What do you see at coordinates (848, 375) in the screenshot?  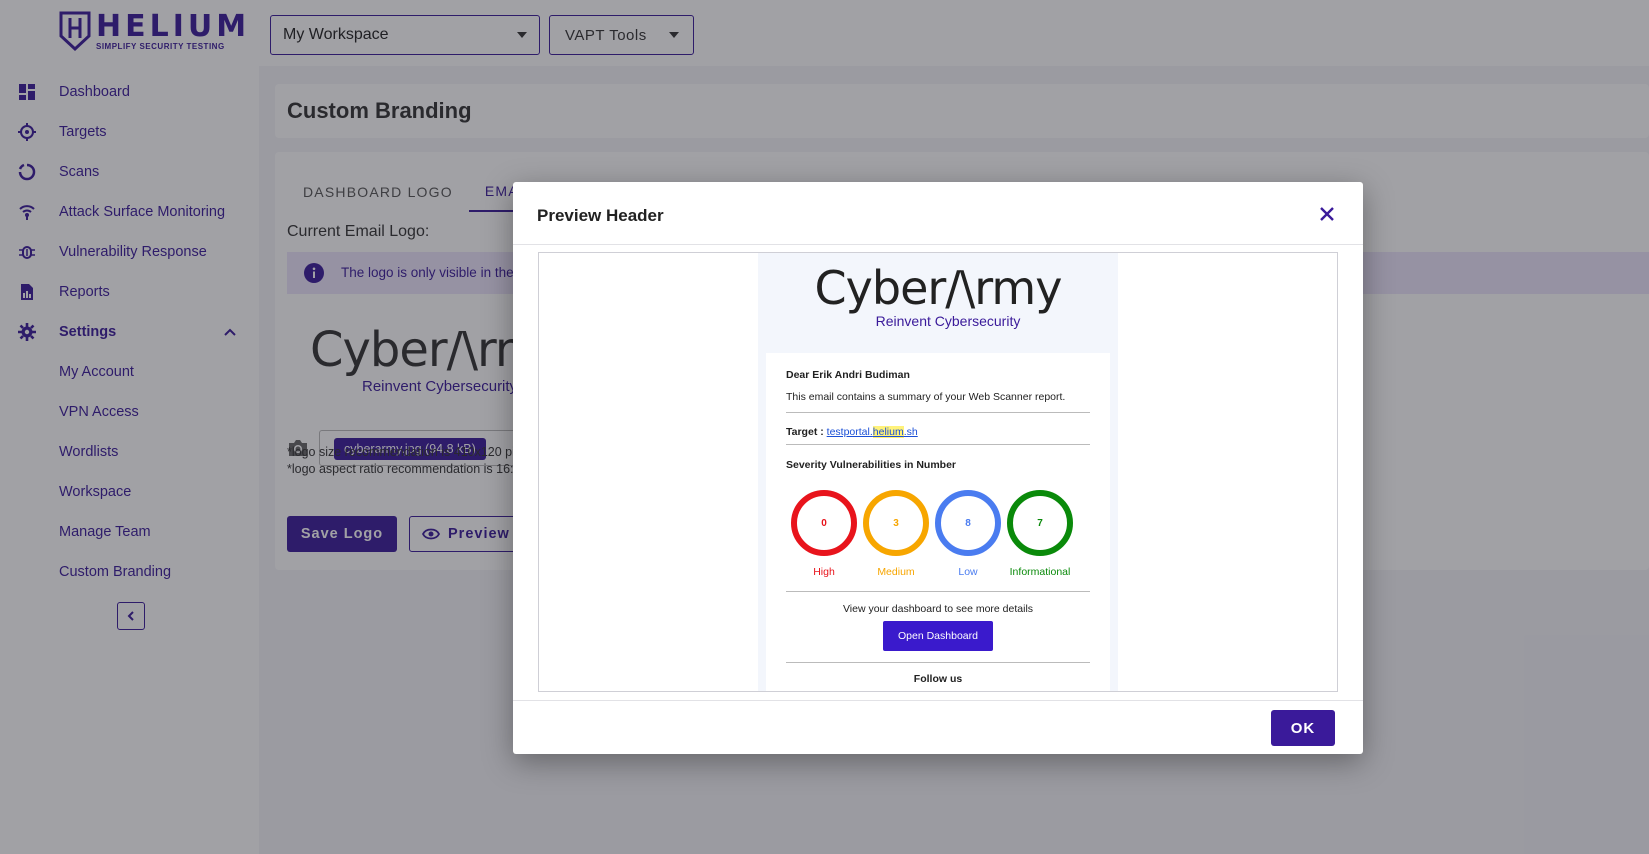 I see `email-greeting: Dear Erik Andri Budiman` at bounding box center [848, 375].